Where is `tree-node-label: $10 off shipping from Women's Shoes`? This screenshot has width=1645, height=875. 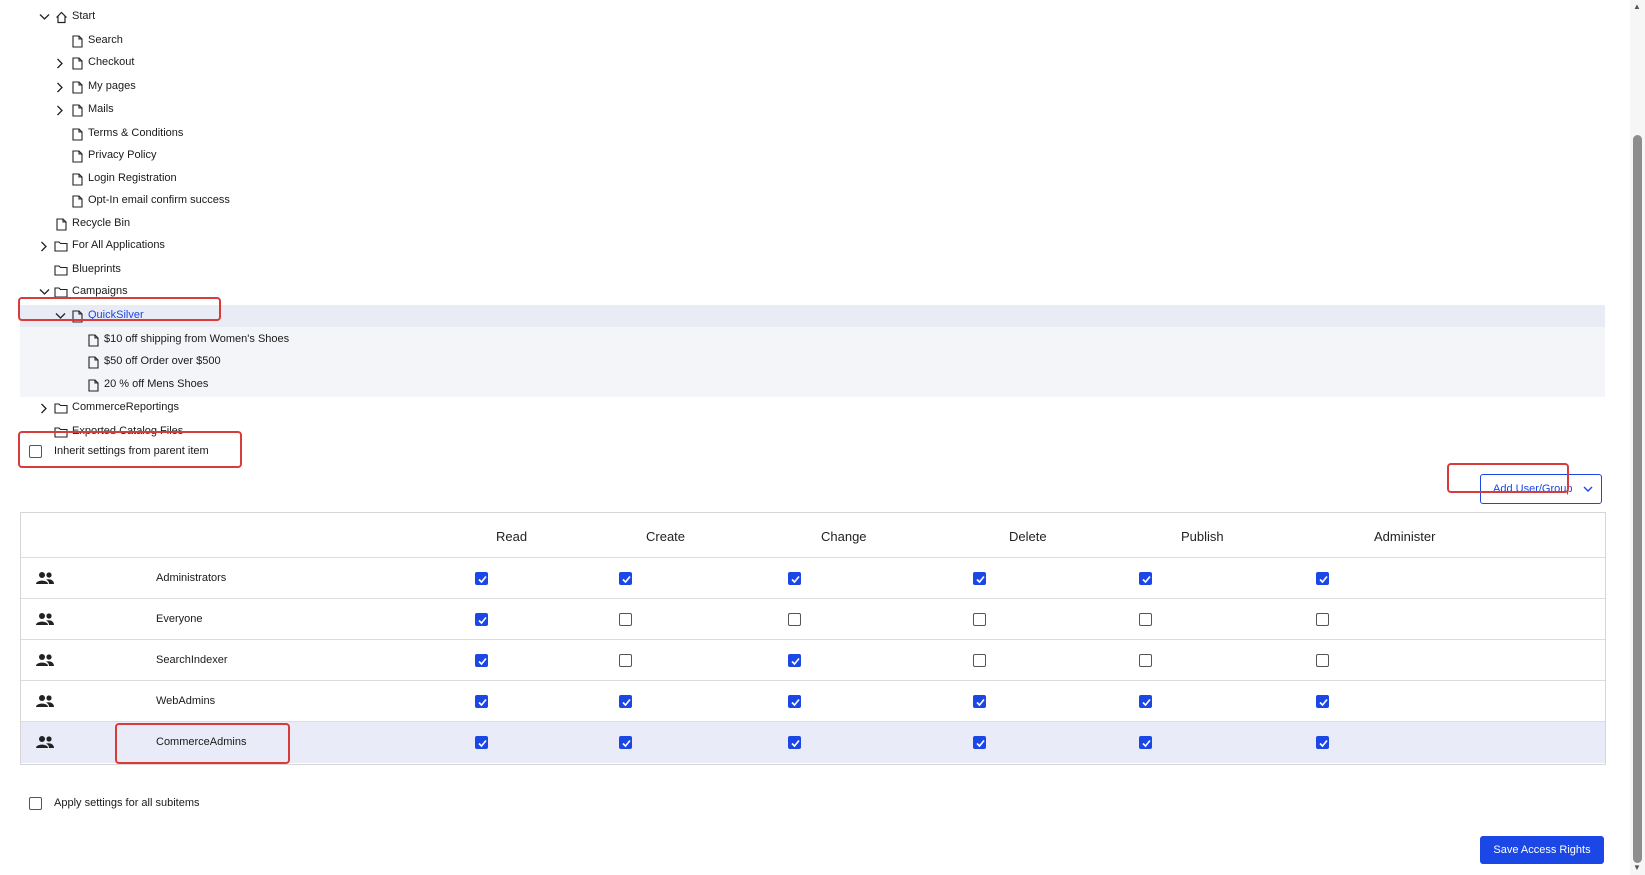
tree-node-label: $10 off shipping from Women's Shoes is located at coordinates (197, 339).